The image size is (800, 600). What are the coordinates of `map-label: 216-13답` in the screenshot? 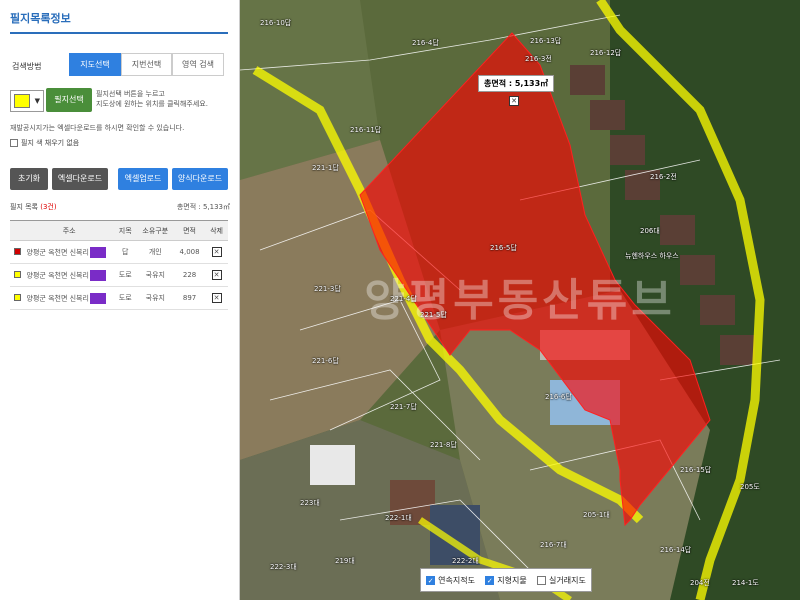 It's located at (546, 41).